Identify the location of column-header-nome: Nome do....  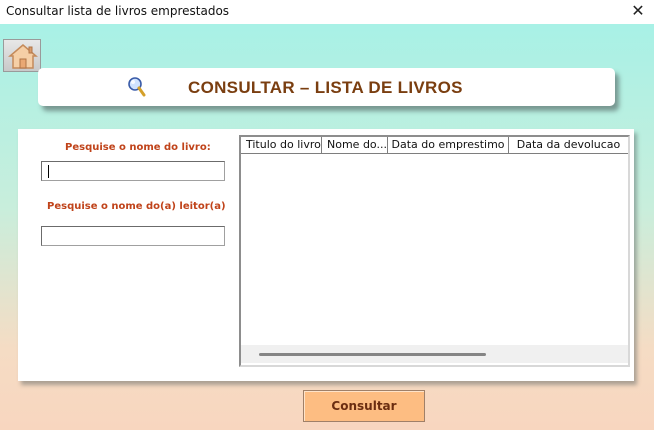
(355, 145).